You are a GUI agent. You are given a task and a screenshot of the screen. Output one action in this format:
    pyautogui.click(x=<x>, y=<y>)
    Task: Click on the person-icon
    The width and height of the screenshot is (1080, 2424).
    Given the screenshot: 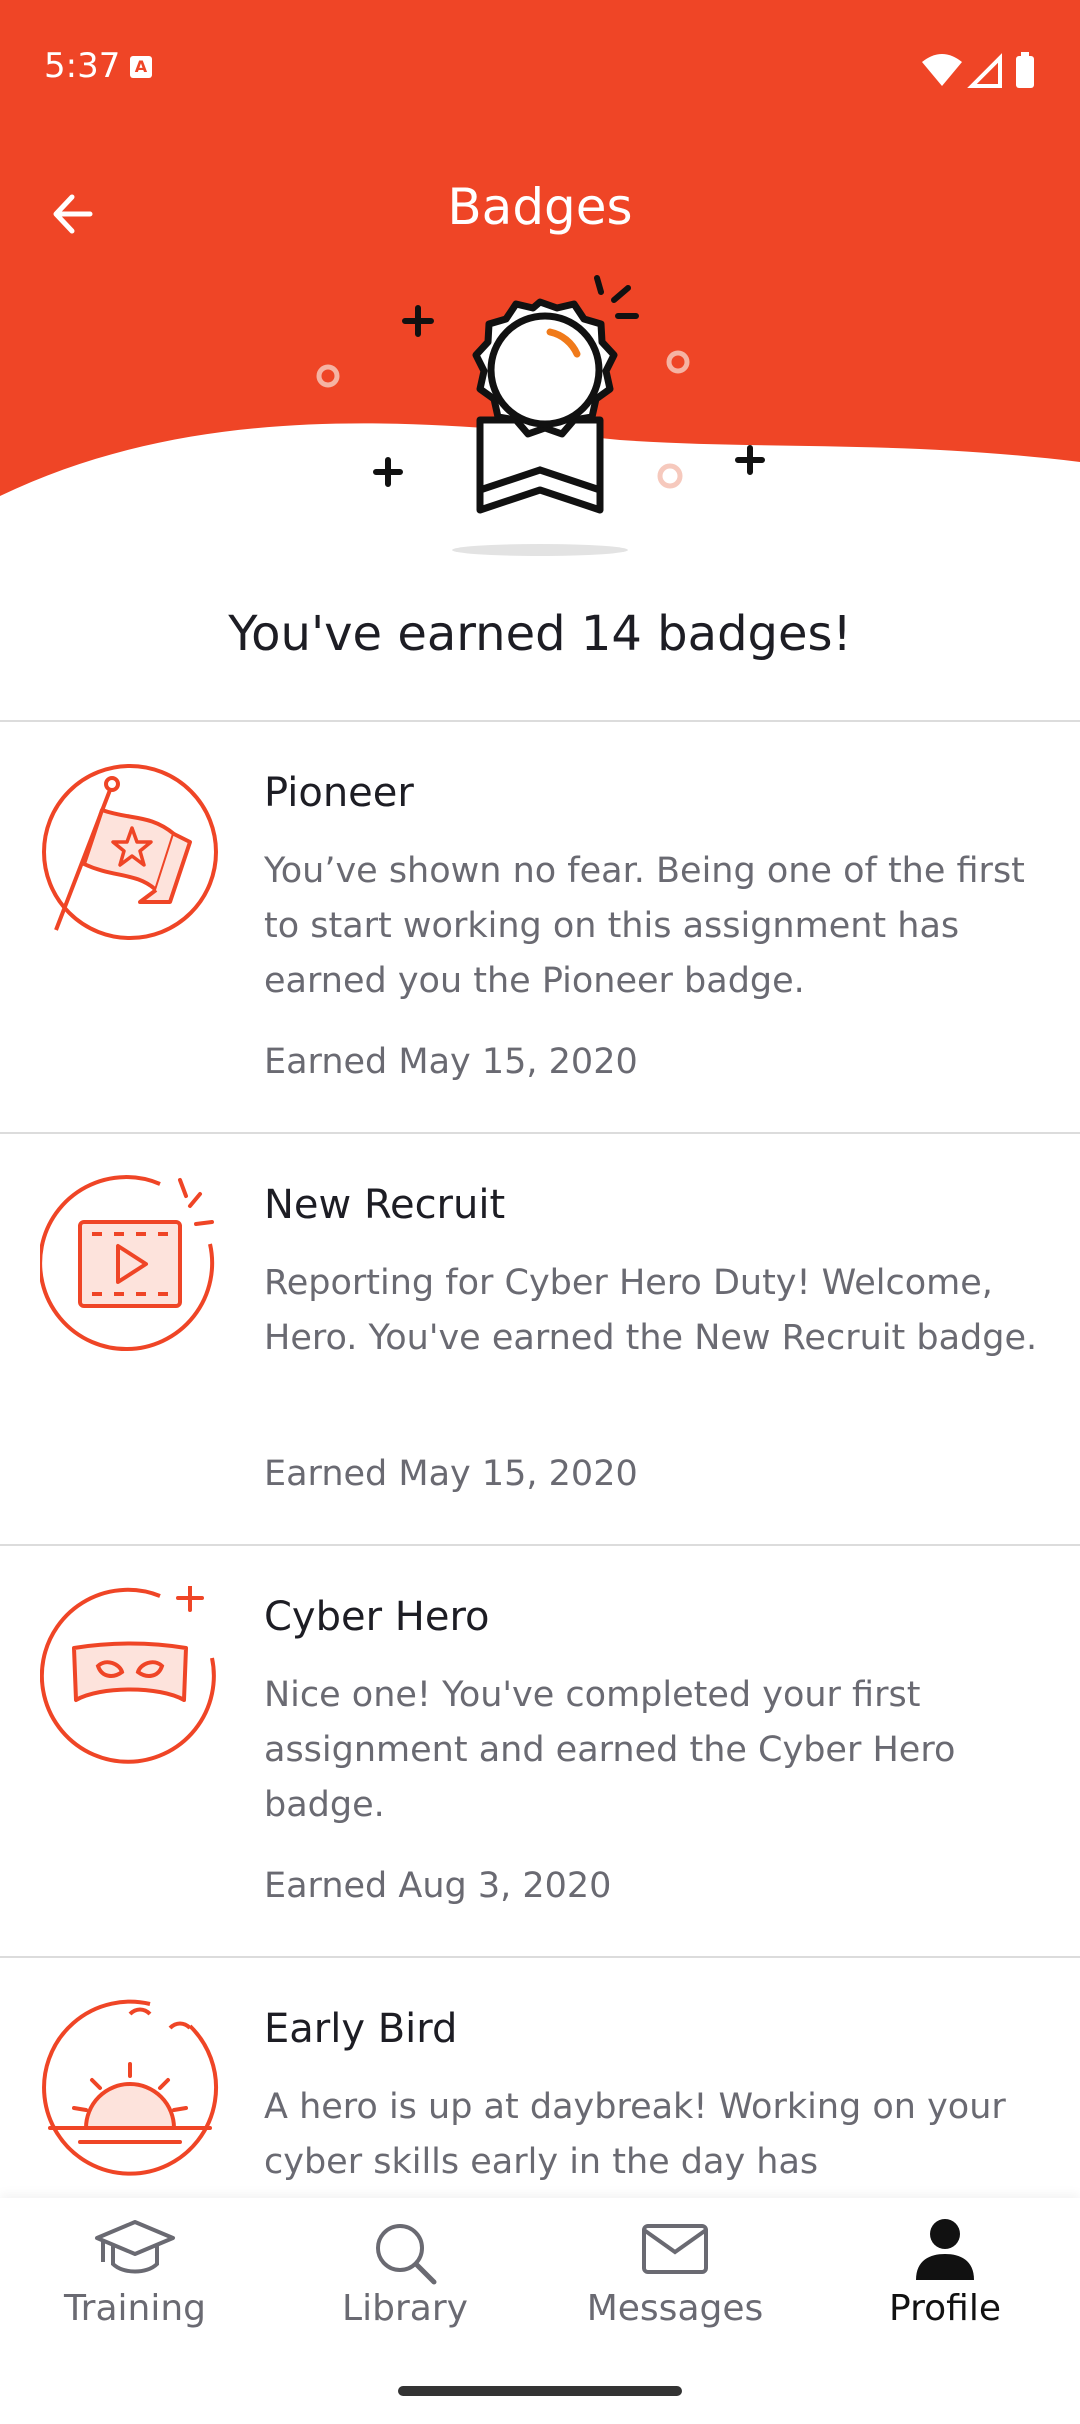 What is the action you would take?
    pyautogui.click(x=945, y=2249)
    